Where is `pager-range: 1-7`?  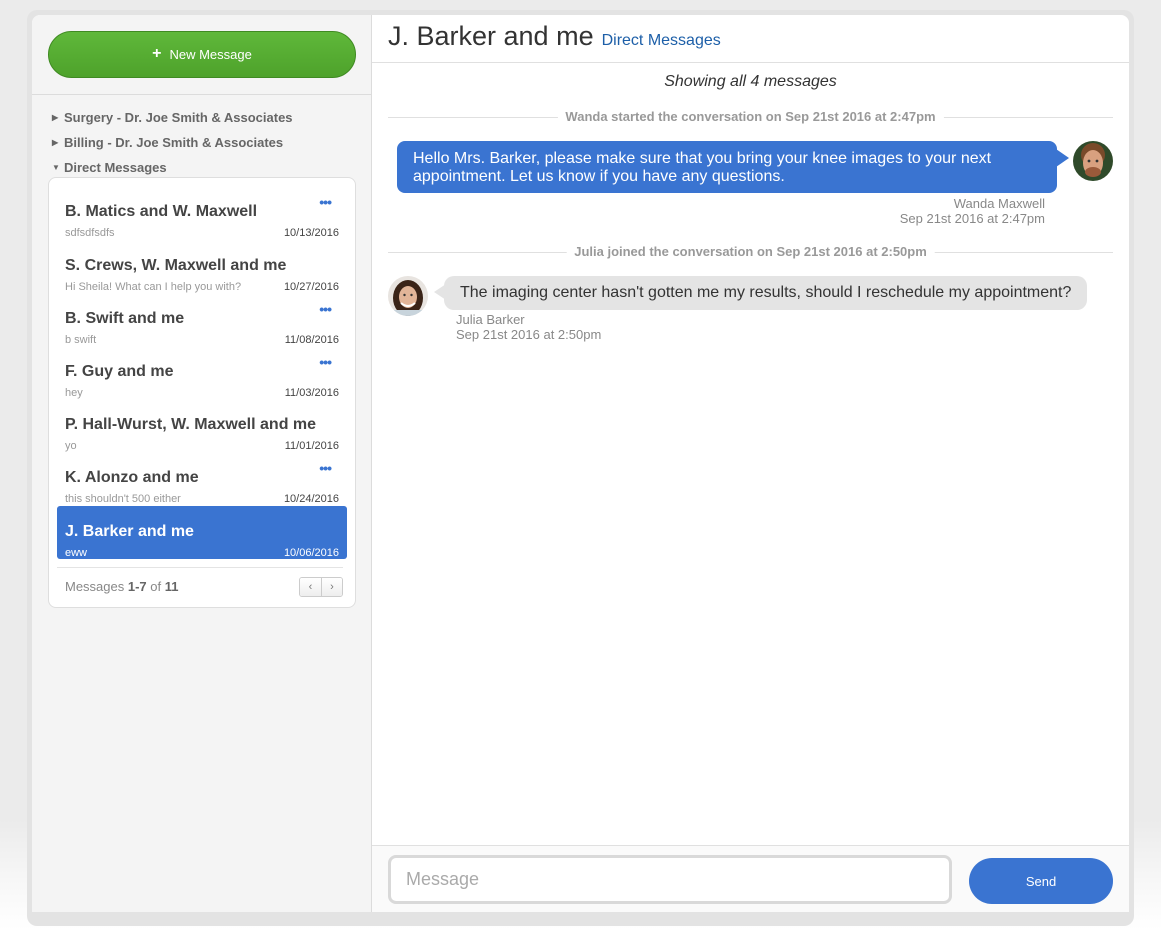
pager-range: 1-7 is located at coordinates (137, 586).